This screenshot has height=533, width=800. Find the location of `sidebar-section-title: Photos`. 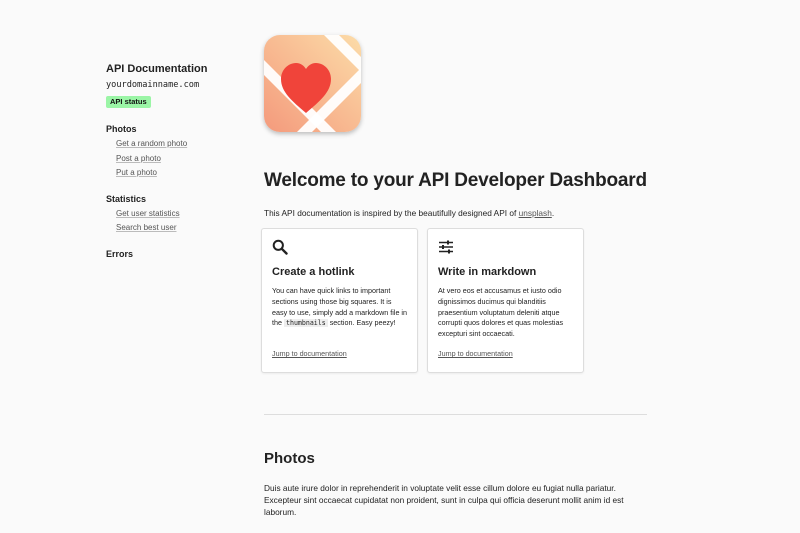

sidebar-section-title: Photos is located at coordinates (176, 129).